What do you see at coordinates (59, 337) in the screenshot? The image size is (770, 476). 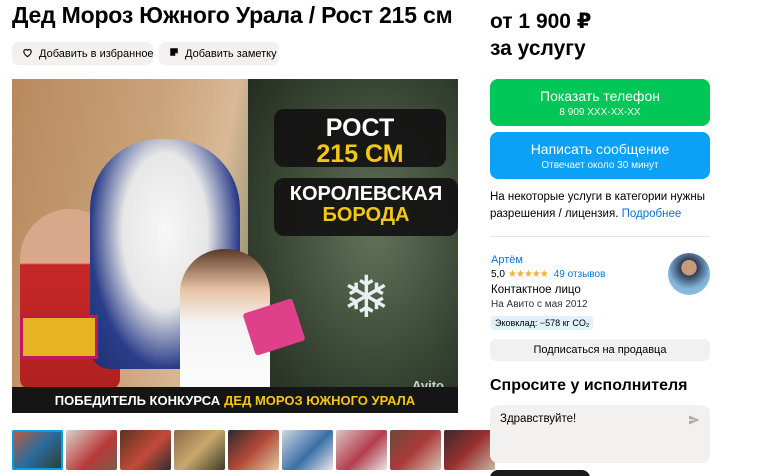 I see `gift-box` at bounding box center [59, 337].